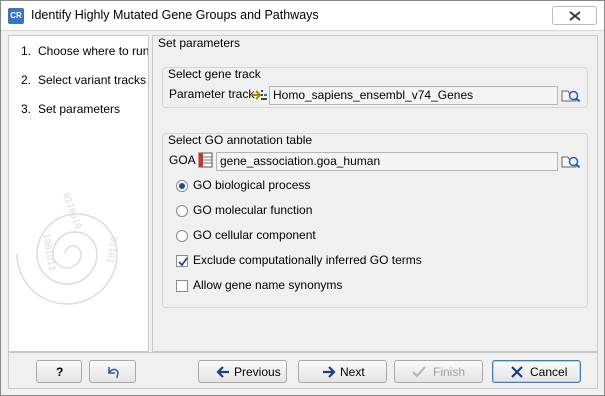  Describe the element at coordinates (93, 51) in the screenshot. I see `step-label: Choose where to run` at that location.